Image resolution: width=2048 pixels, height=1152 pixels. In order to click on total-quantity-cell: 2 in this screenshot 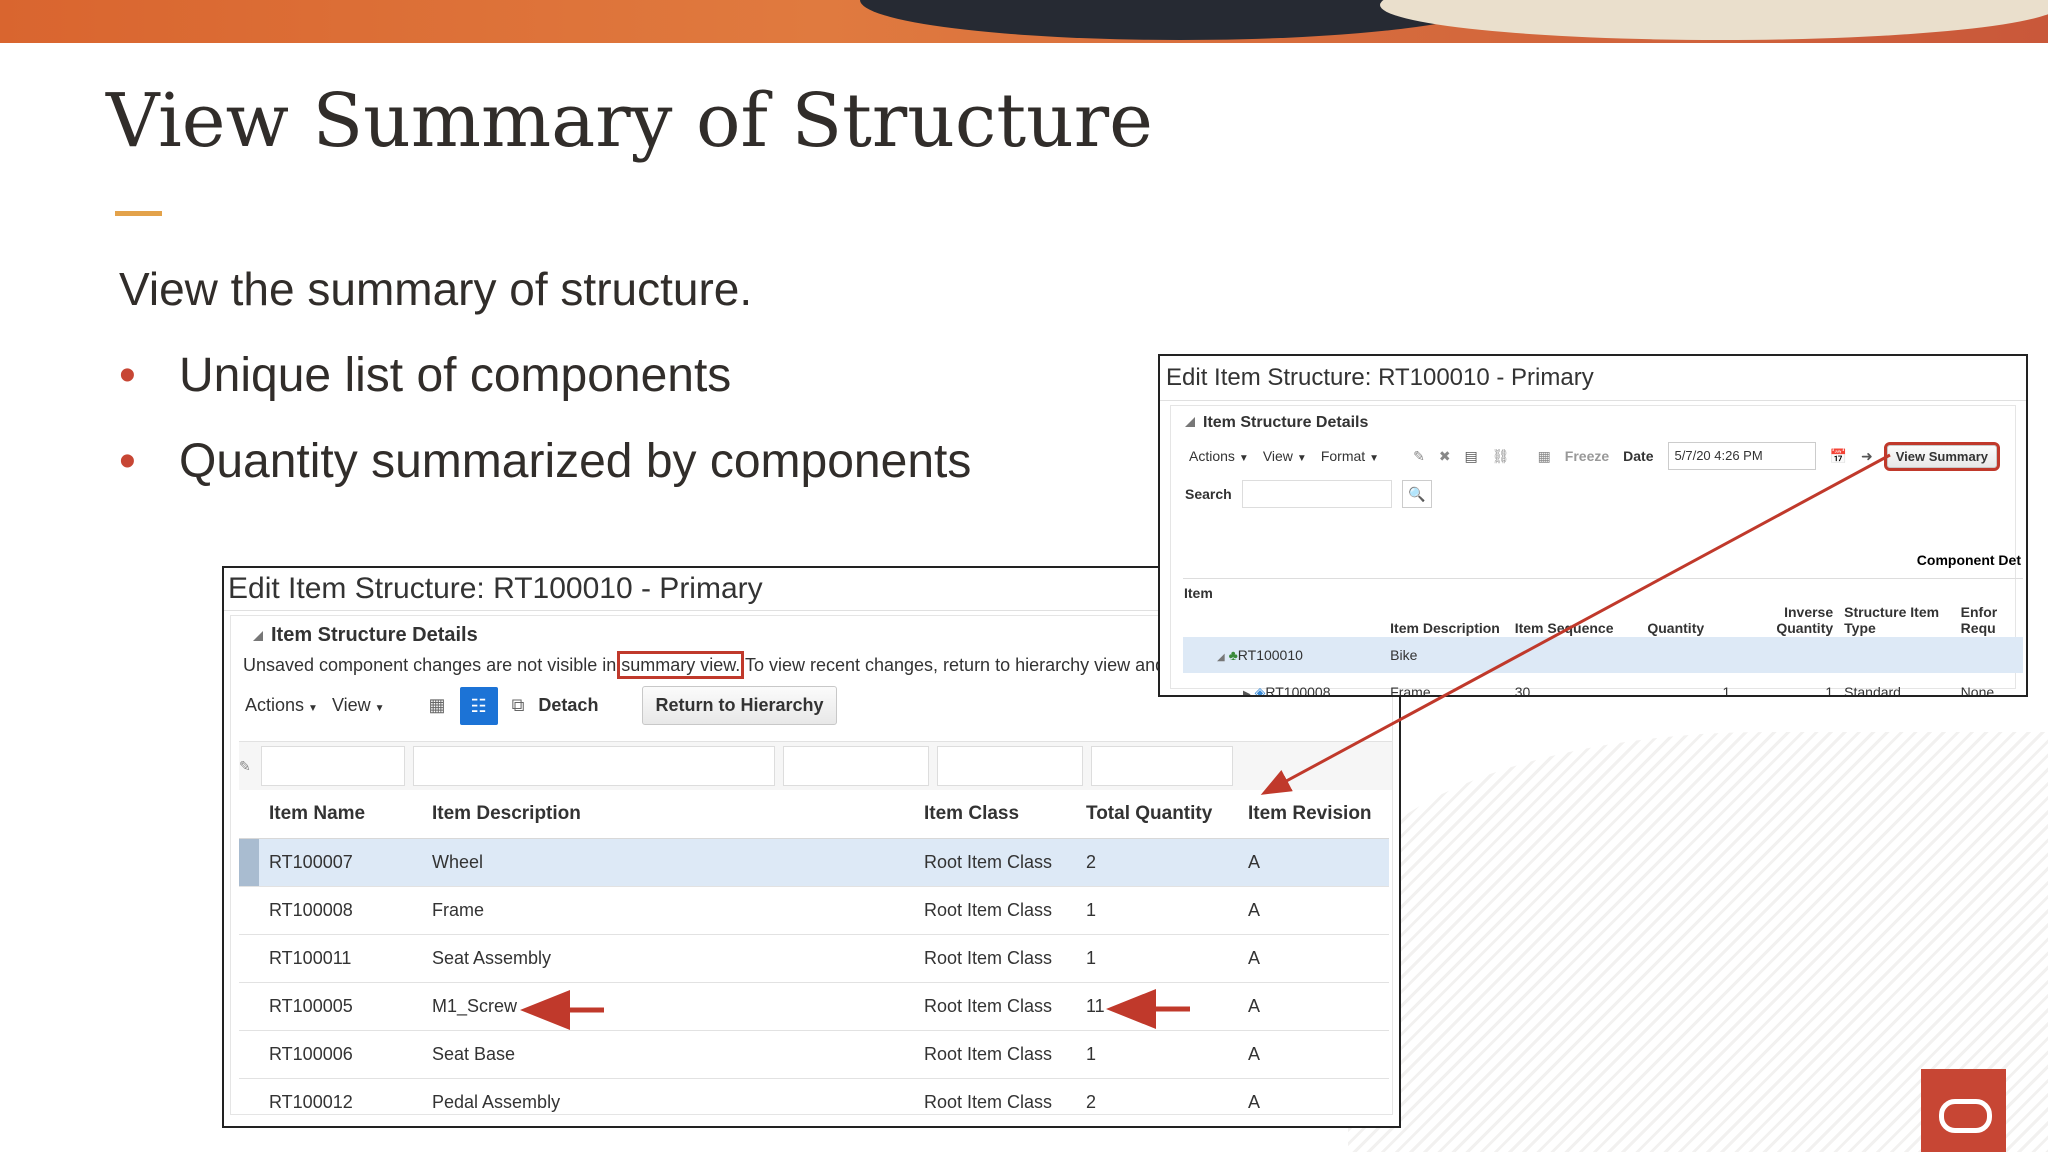, I will do `click(1166, 1102)`.